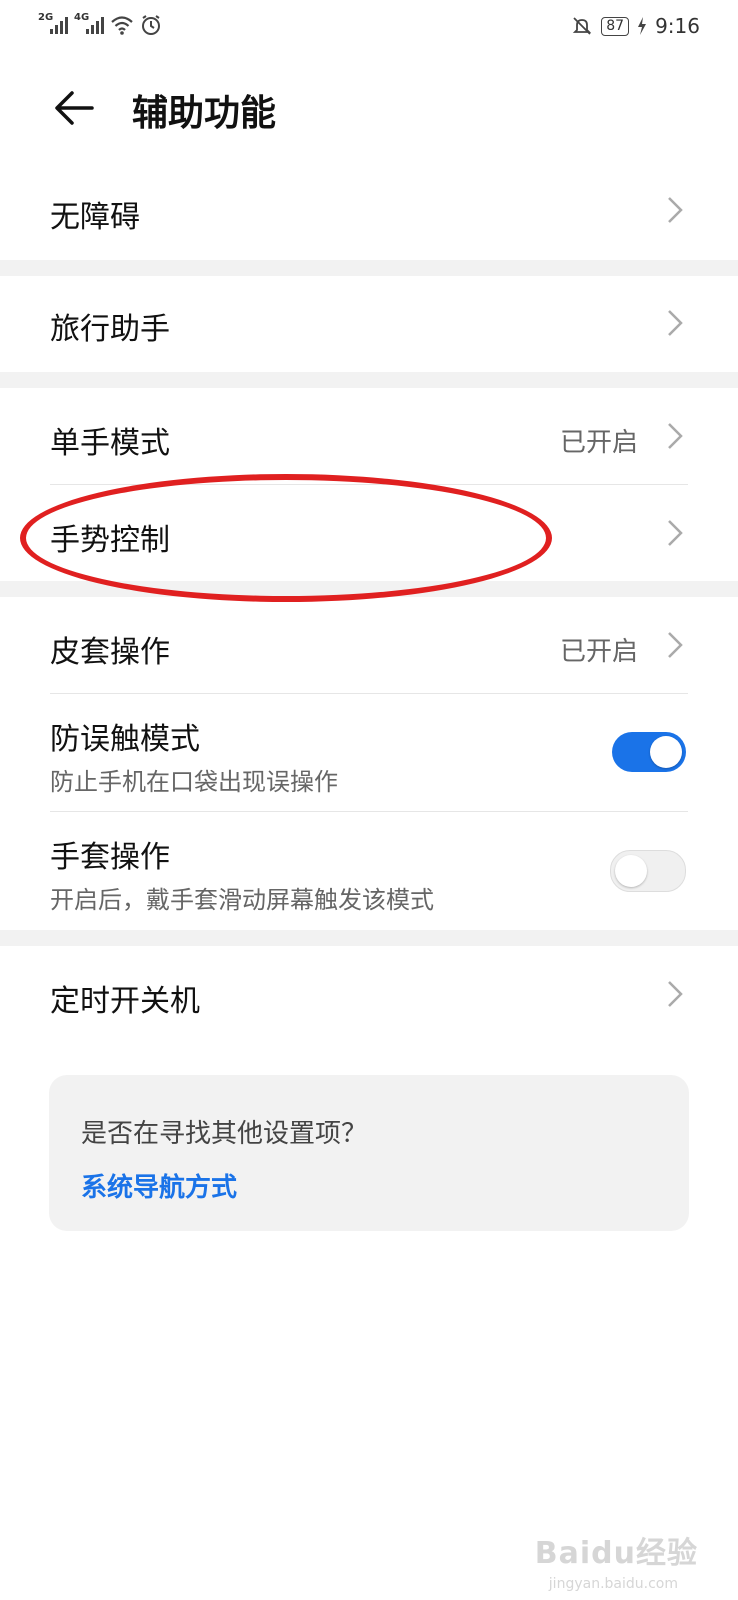 Image resolution: width=738 pixels, height=1600 pixels. I want to click on suggestion-card: 是否在寻找其他设置项？ 系统导航方式, so click(369, 1153).